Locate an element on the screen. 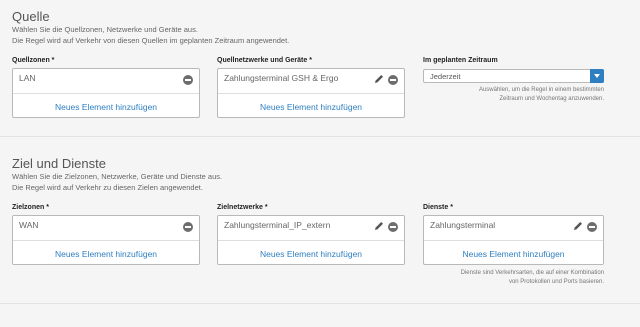 The image size is (640, 327). add-source-zone-link: Neues Element hinzufügen is located at coordinates (106, 107).